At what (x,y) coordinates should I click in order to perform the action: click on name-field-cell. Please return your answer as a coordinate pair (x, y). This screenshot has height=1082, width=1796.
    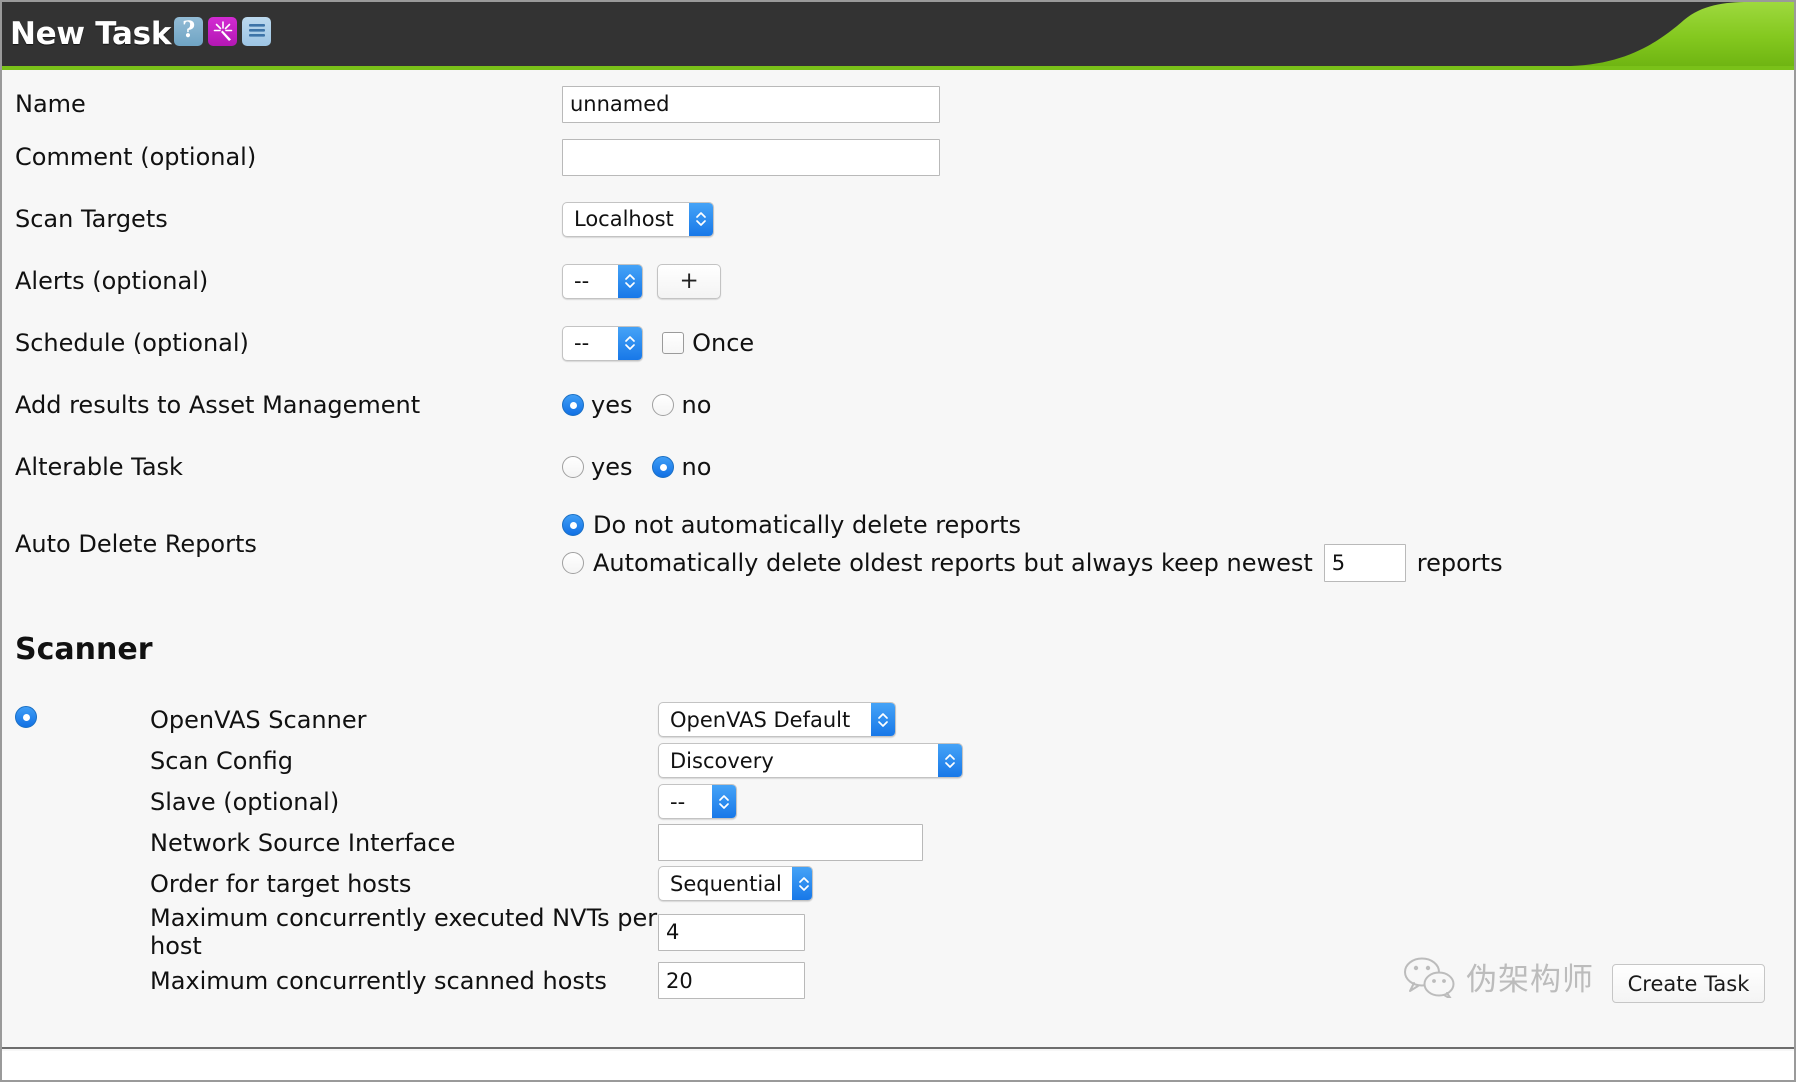
    Looking at the image, I should click on (1032, 104).